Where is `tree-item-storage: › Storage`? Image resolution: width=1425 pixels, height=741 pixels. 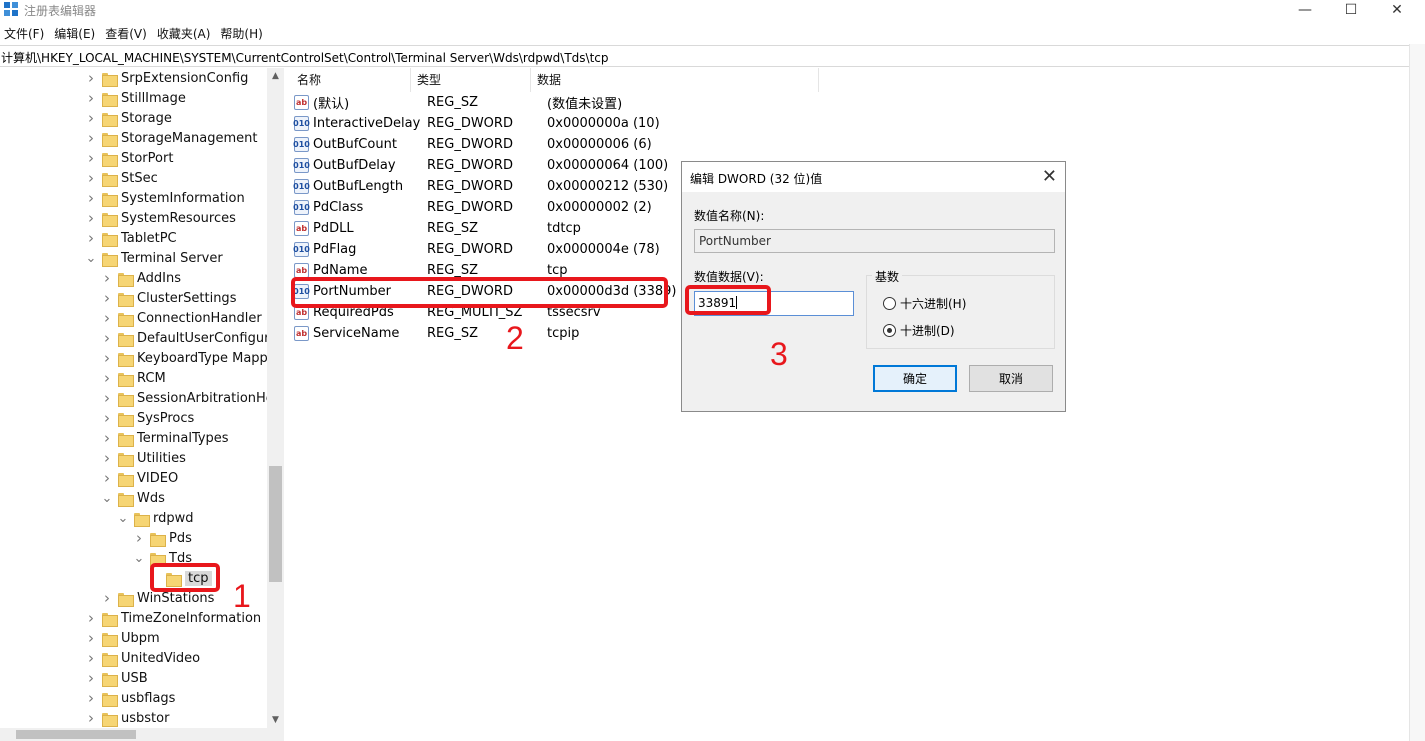 tree-item-storage: › Storage is located at coordinates (128, 118).